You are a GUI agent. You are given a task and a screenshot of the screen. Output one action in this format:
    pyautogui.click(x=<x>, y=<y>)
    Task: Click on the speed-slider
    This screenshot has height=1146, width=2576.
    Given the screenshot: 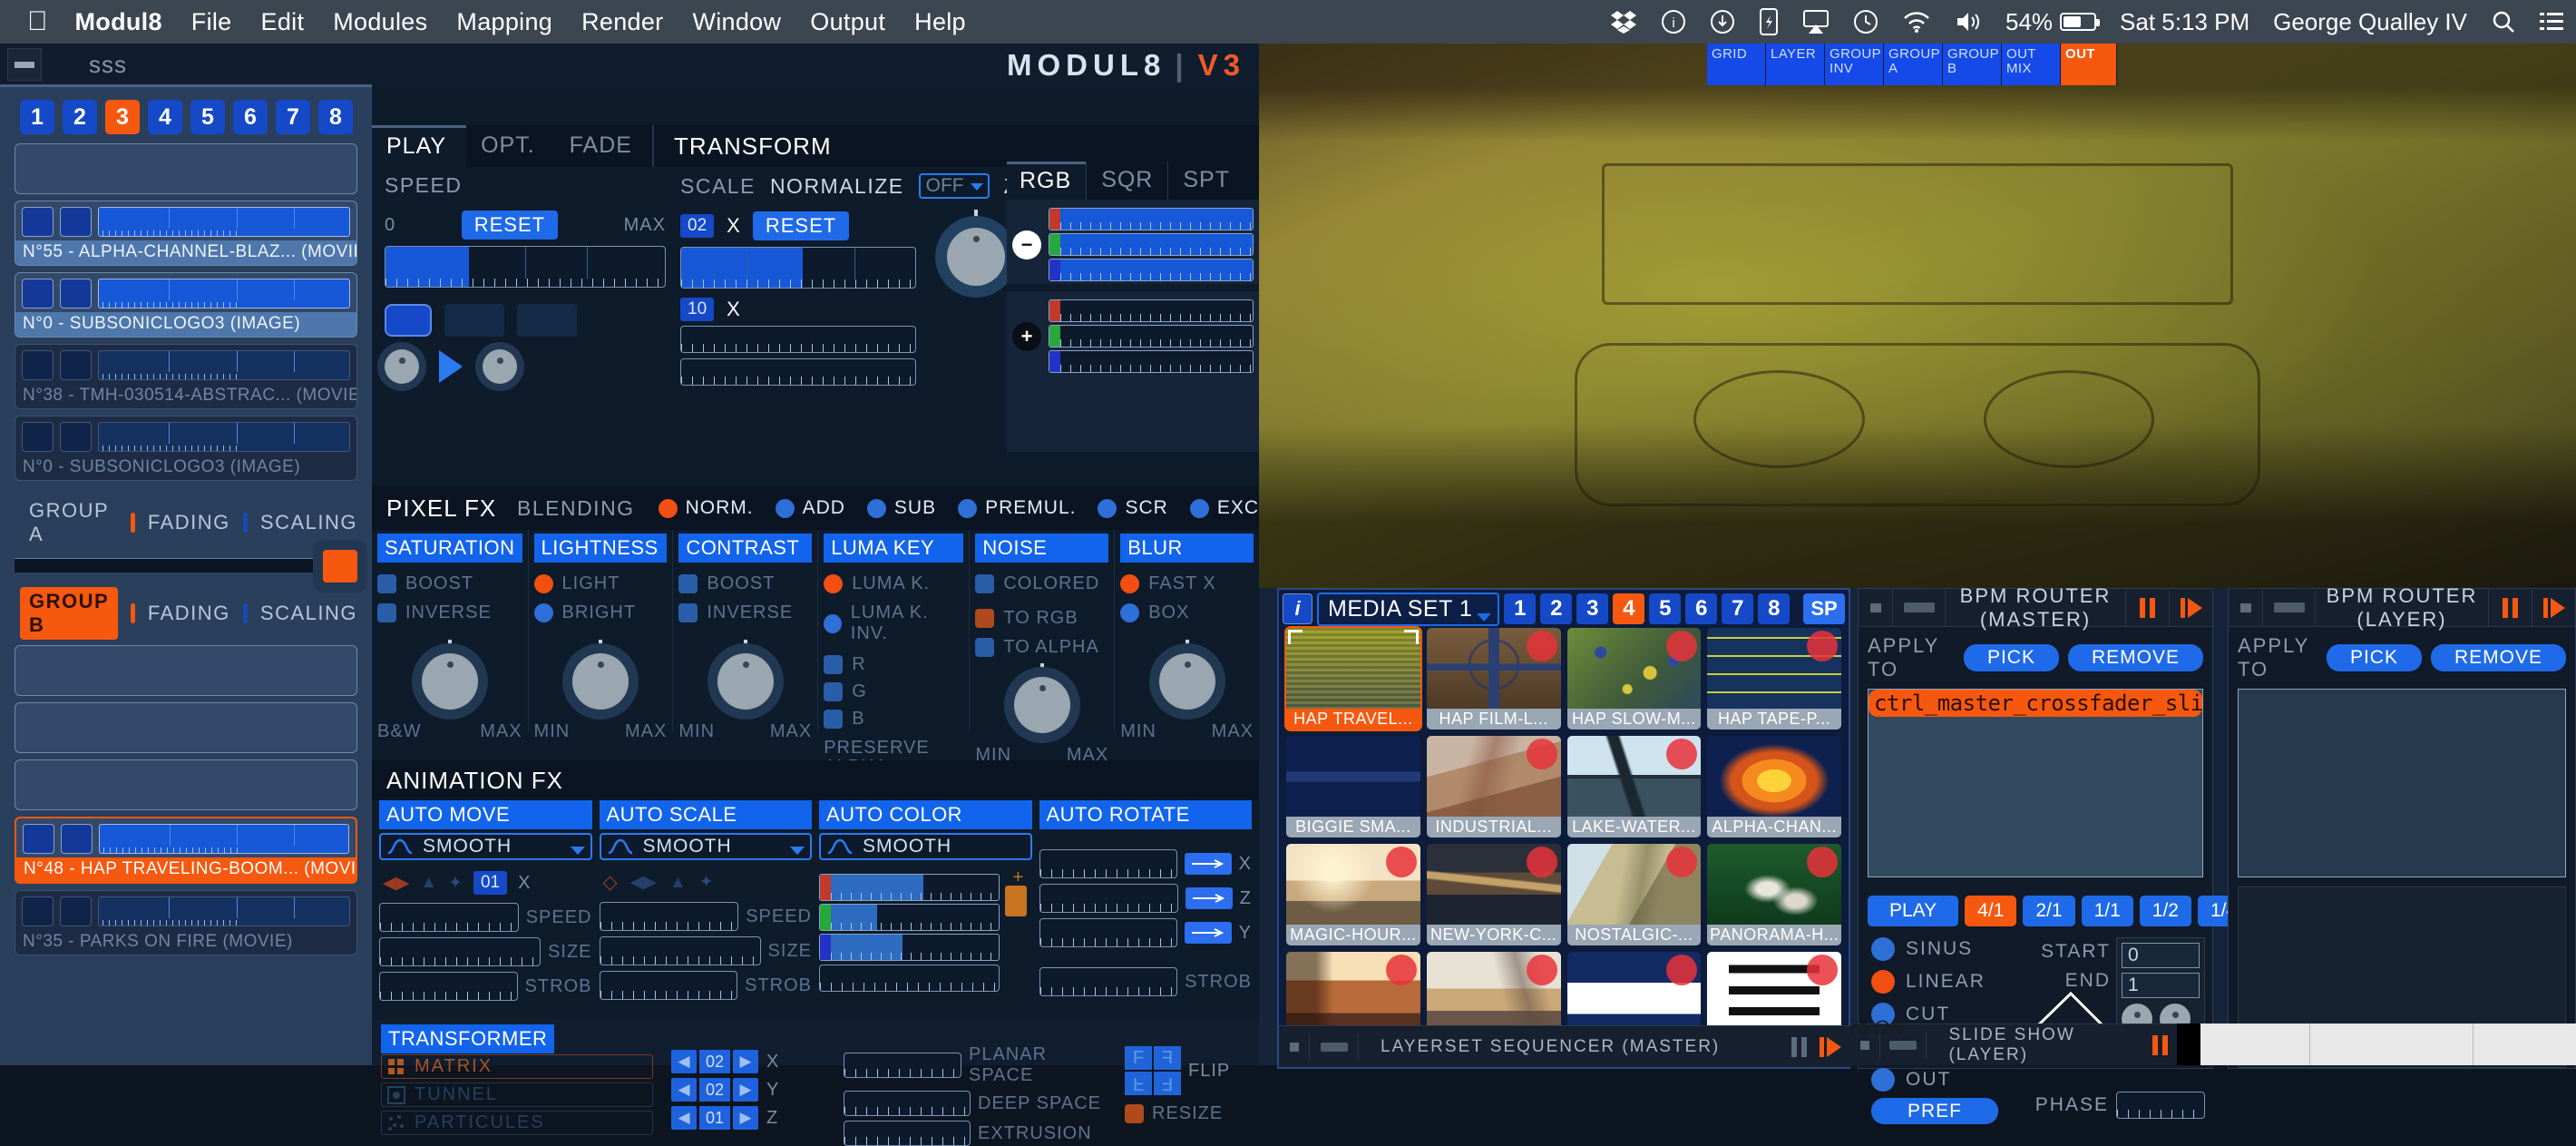 What is the action you would take?
    pyautogui.click(x=525, y=267)
    